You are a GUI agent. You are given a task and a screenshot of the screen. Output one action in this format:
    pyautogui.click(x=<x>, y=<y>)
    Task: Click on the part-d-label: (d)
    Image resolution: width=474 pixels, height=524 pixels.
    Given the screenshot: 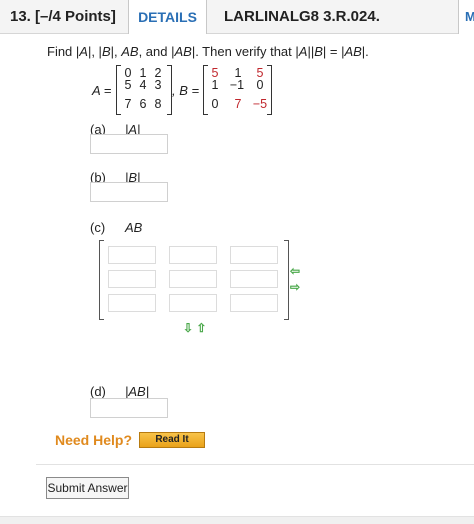 What is the action you would take?
    pyautogui.click(x=98, y=391)
    